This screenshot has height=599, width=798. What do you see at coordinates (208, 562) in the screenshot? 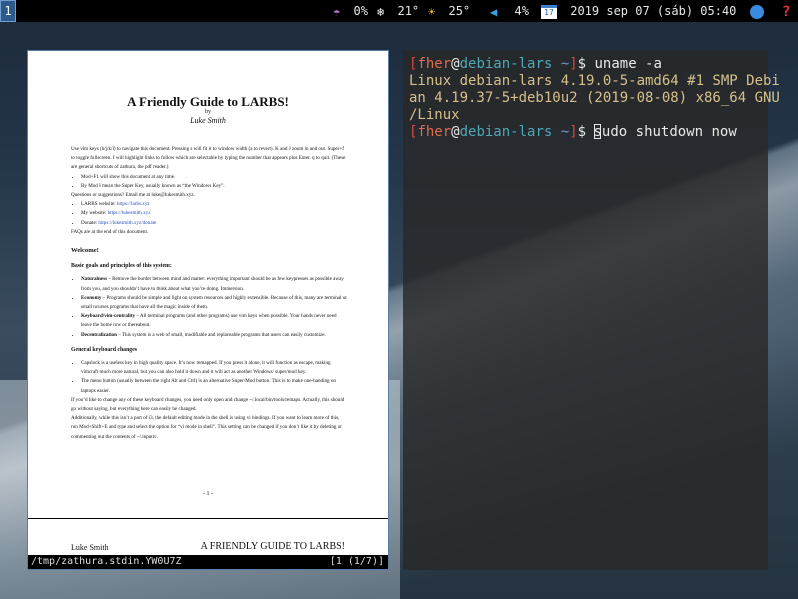
I see `zathura-statusbar: /tmp/zathura.stdin.YW0U7Z [1 (1/7)]` at bounding box center [208, 562].